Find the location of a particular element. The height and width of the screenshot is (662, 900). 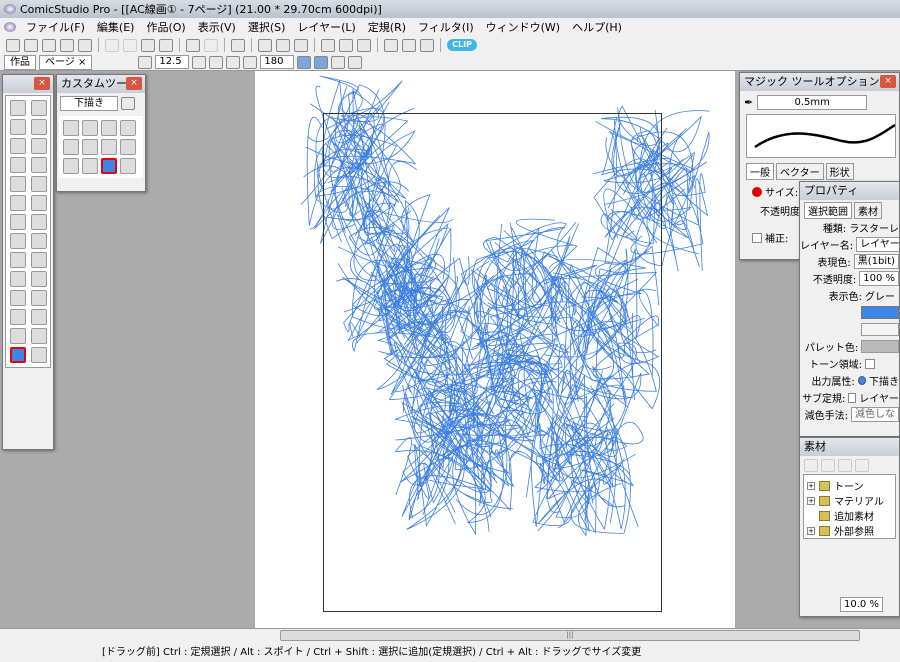

fit-icon is located at coordinates (145, 62).